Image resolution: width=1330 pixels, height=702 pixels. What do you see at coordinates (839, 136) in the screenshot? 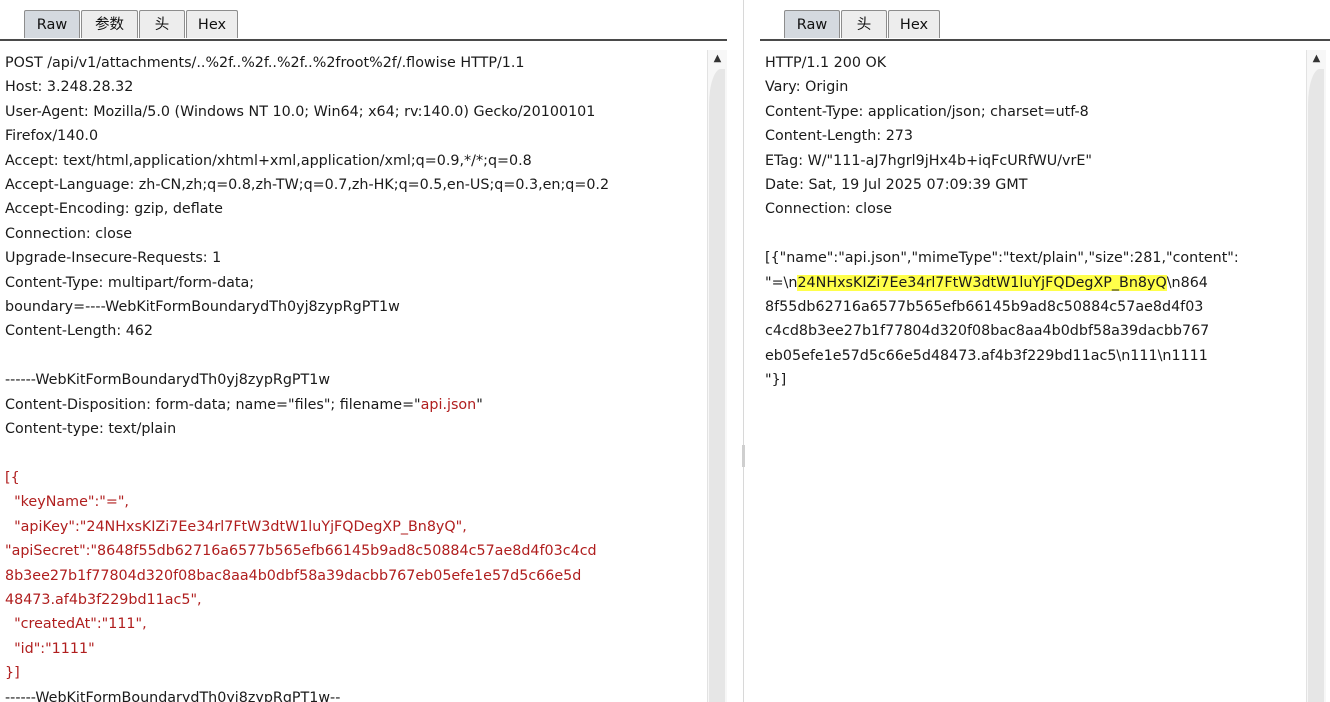
I see `header-line: Content-Length: 273` at bounding box center [839, 136].